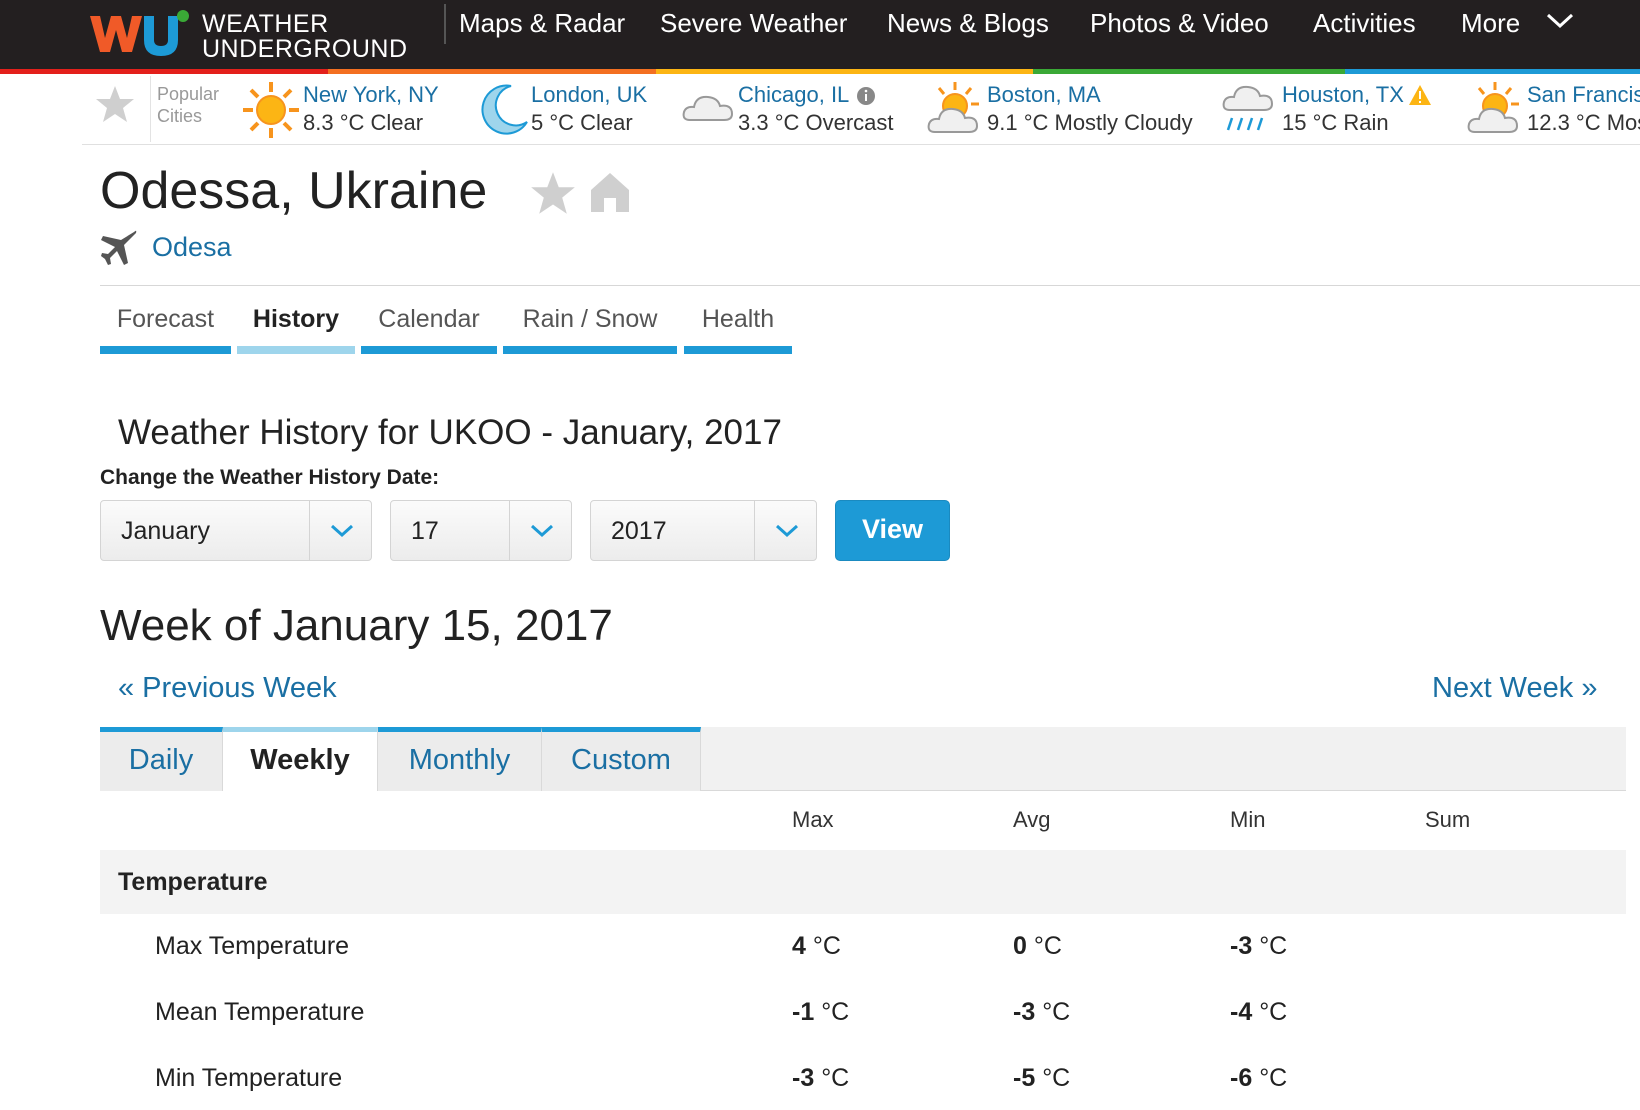 The width and height of the screenshot is (1640, 1110). What do you see at coordinates (227, 688) in the screenshot?
I see `previous-week-link: « Previous Week` at bounding box center [227, 688].